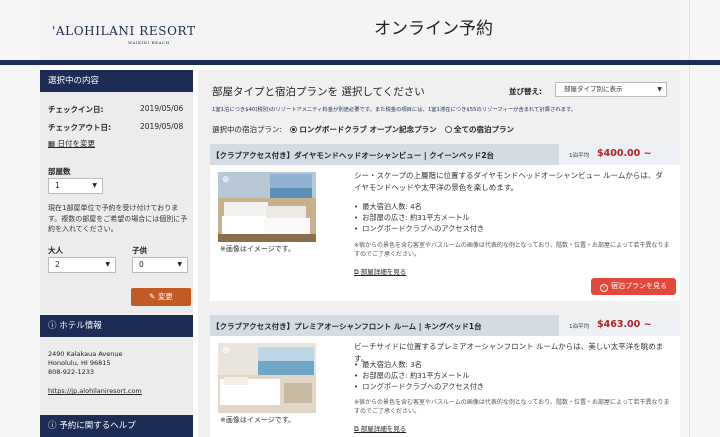 The height and width of the screenshot is (437, 720). What do you see at coordinates (71, 143) in the screenshot?
I see `change-date-link: ▦ 日付を変更` at bounding box center [71, 143].